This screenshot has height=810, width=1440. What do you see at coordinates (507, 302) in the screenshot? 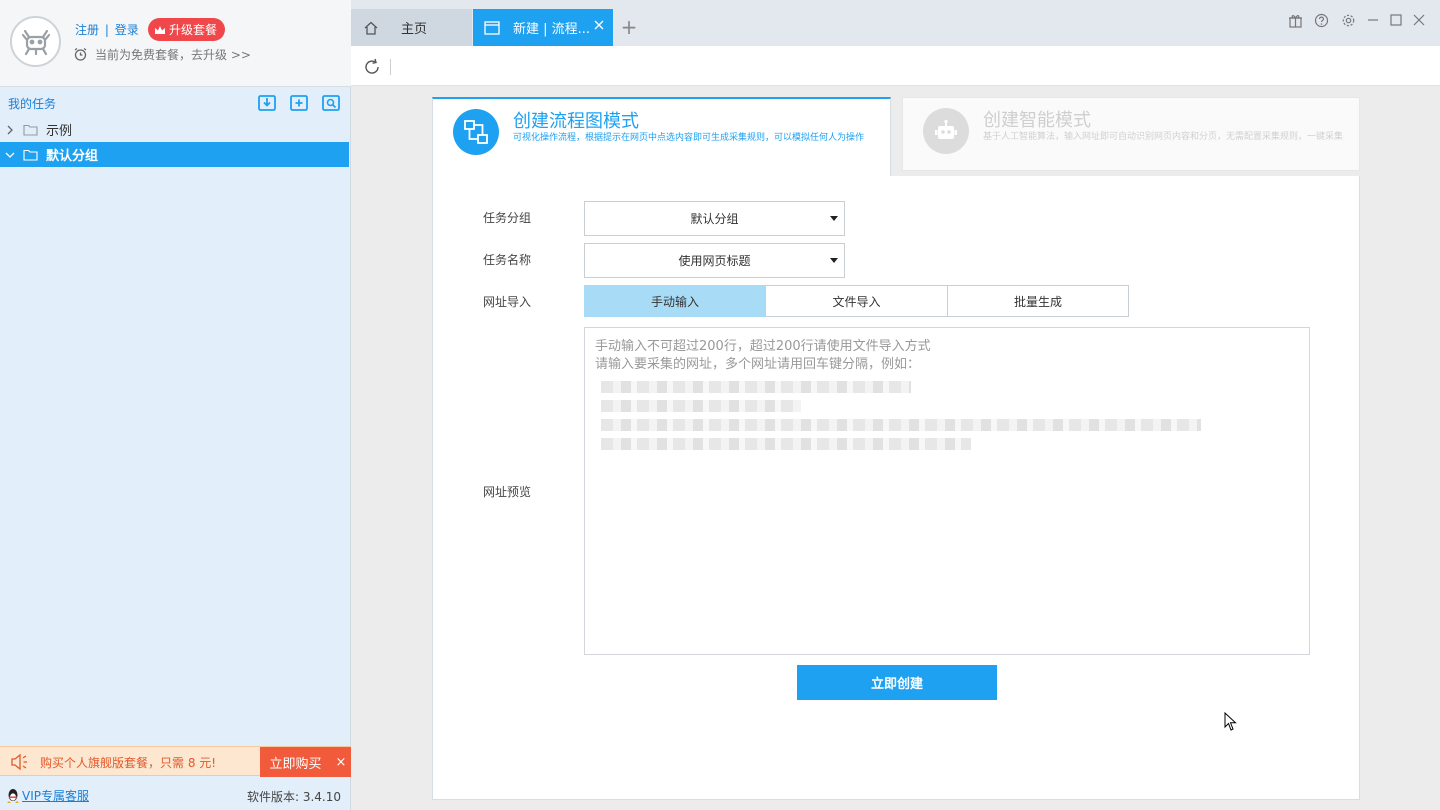
I see `url-import-label: 网址导入` at bounding box center [507, 302].